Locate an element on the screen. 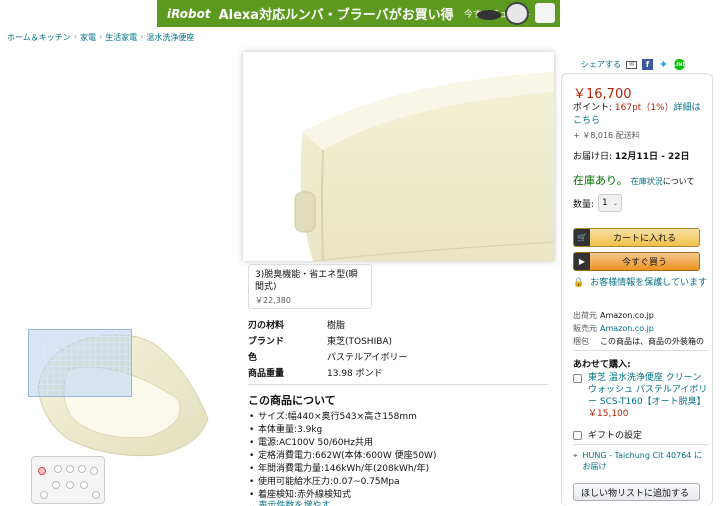 The height and width of the screenshot is (506, 720). quantity: 数量: 1 ⌄ is located at coordinates (598, 203).